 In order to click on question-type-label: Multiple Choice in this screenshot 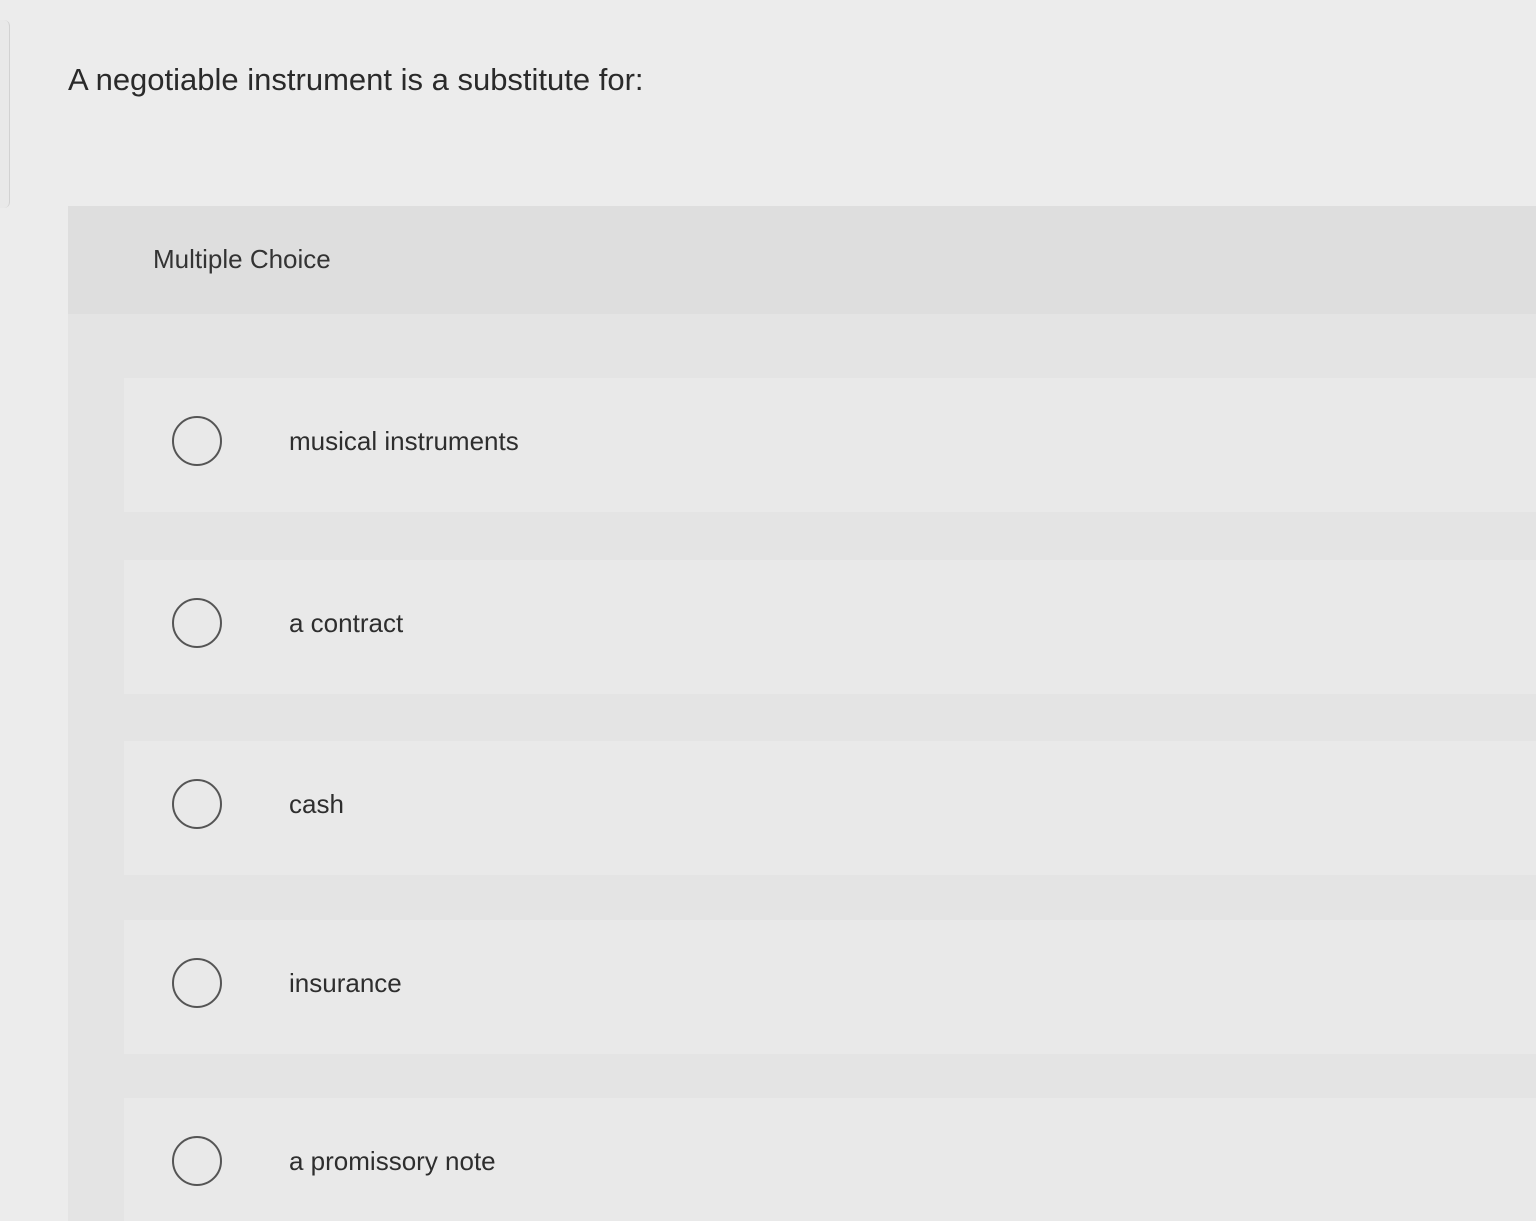, I will do `click(242, 259)`.